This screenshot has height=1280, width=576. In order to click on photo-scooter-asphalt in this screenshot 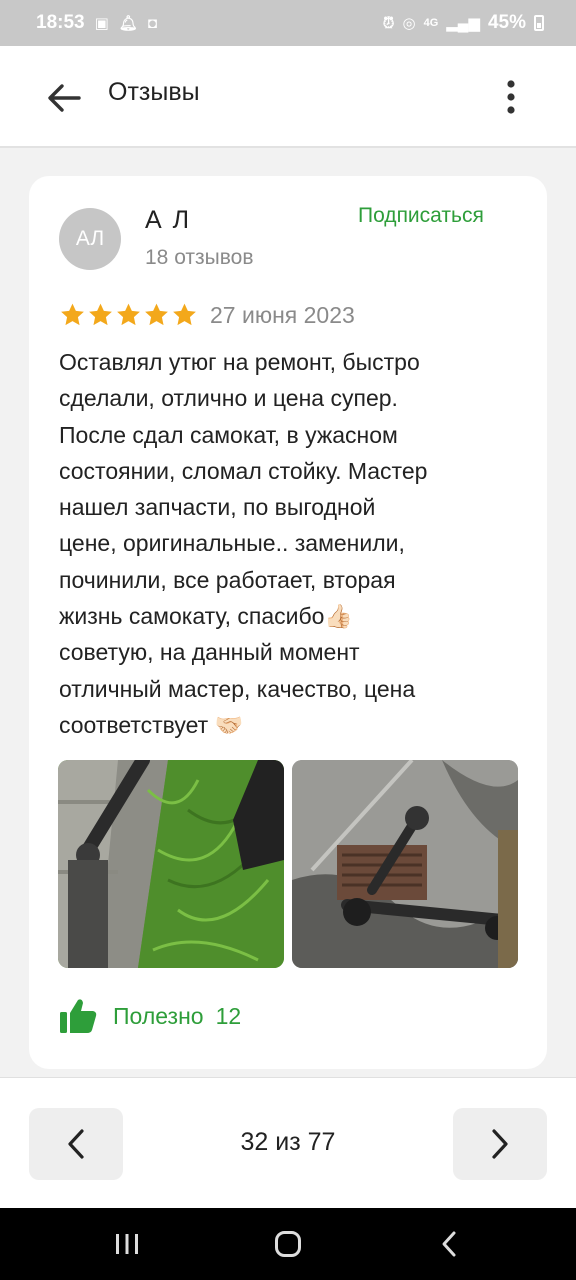, I will do `click(405, 864)`.